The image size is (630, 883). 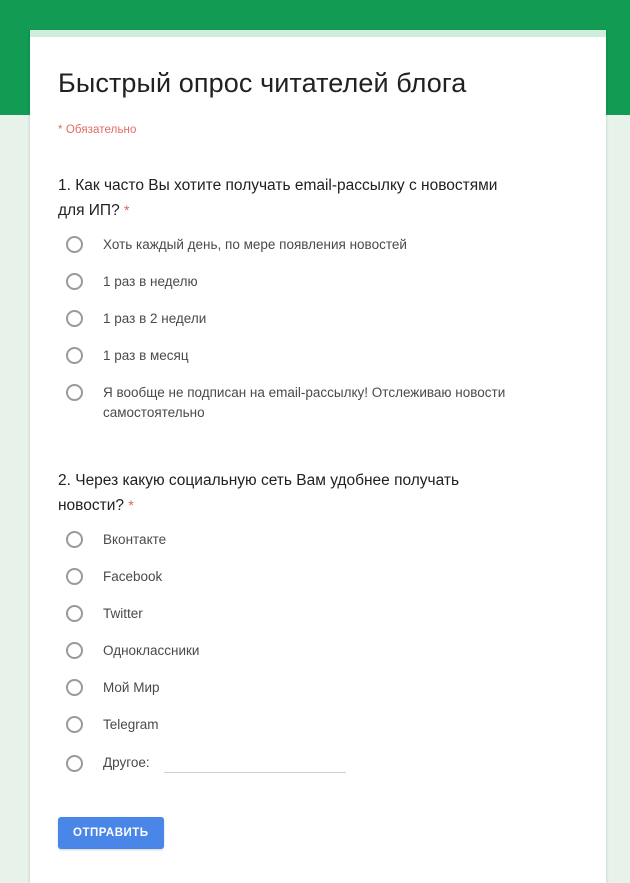 What do you see at coordinates (318, 130) in the screenshot?
I see `required-note: * Обязательно` at bounding box center [318, 130].